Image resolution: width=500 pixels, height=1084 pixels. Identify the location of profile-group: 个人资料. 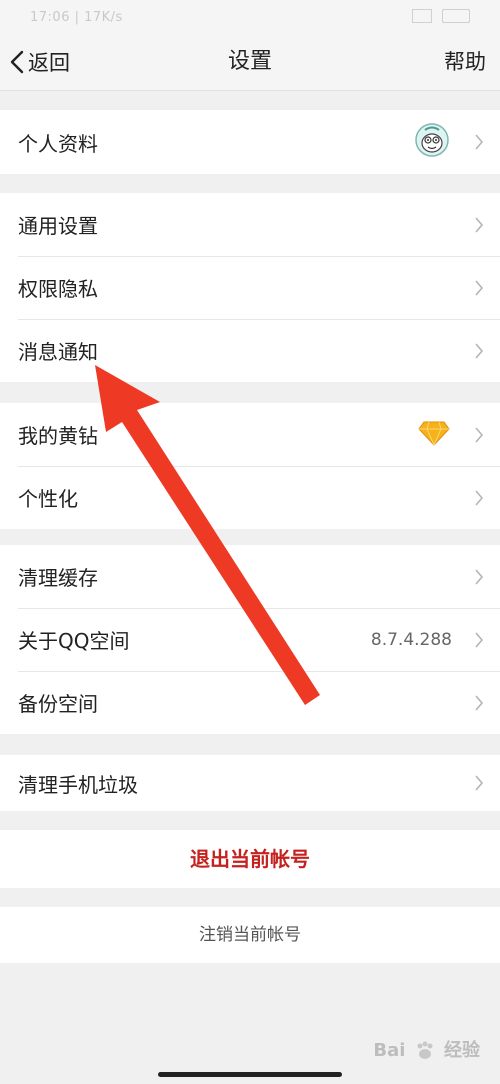
(250, 142).